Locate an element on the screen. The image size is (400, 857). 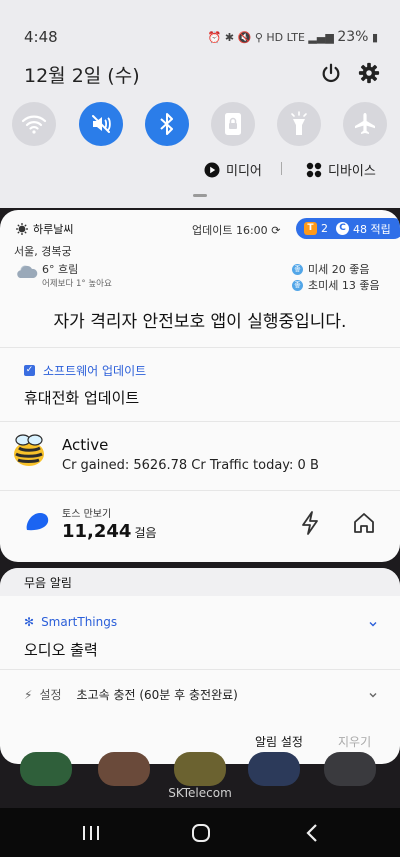
charging-notification: ⚡ 설정 초고속 충전 (60분 후 충전완료) is located at coordinates (131, 694).